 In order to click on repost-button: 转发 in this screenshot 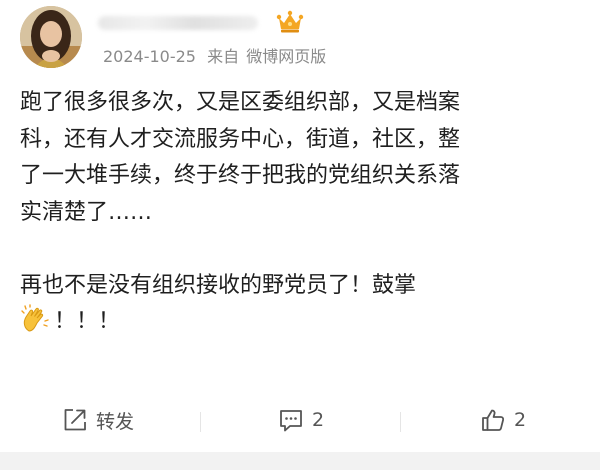, I will do `click(98, 420)`.